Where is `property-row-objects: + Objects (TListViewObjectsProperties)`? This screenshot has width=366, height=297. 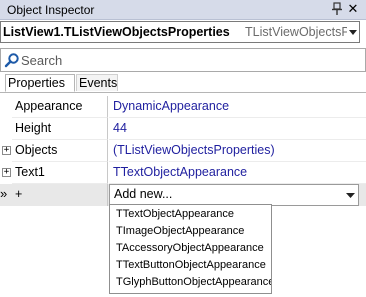
property-row-objects: + Objects (TListViewObjectsProperties) is located at coordinates (183, 151).